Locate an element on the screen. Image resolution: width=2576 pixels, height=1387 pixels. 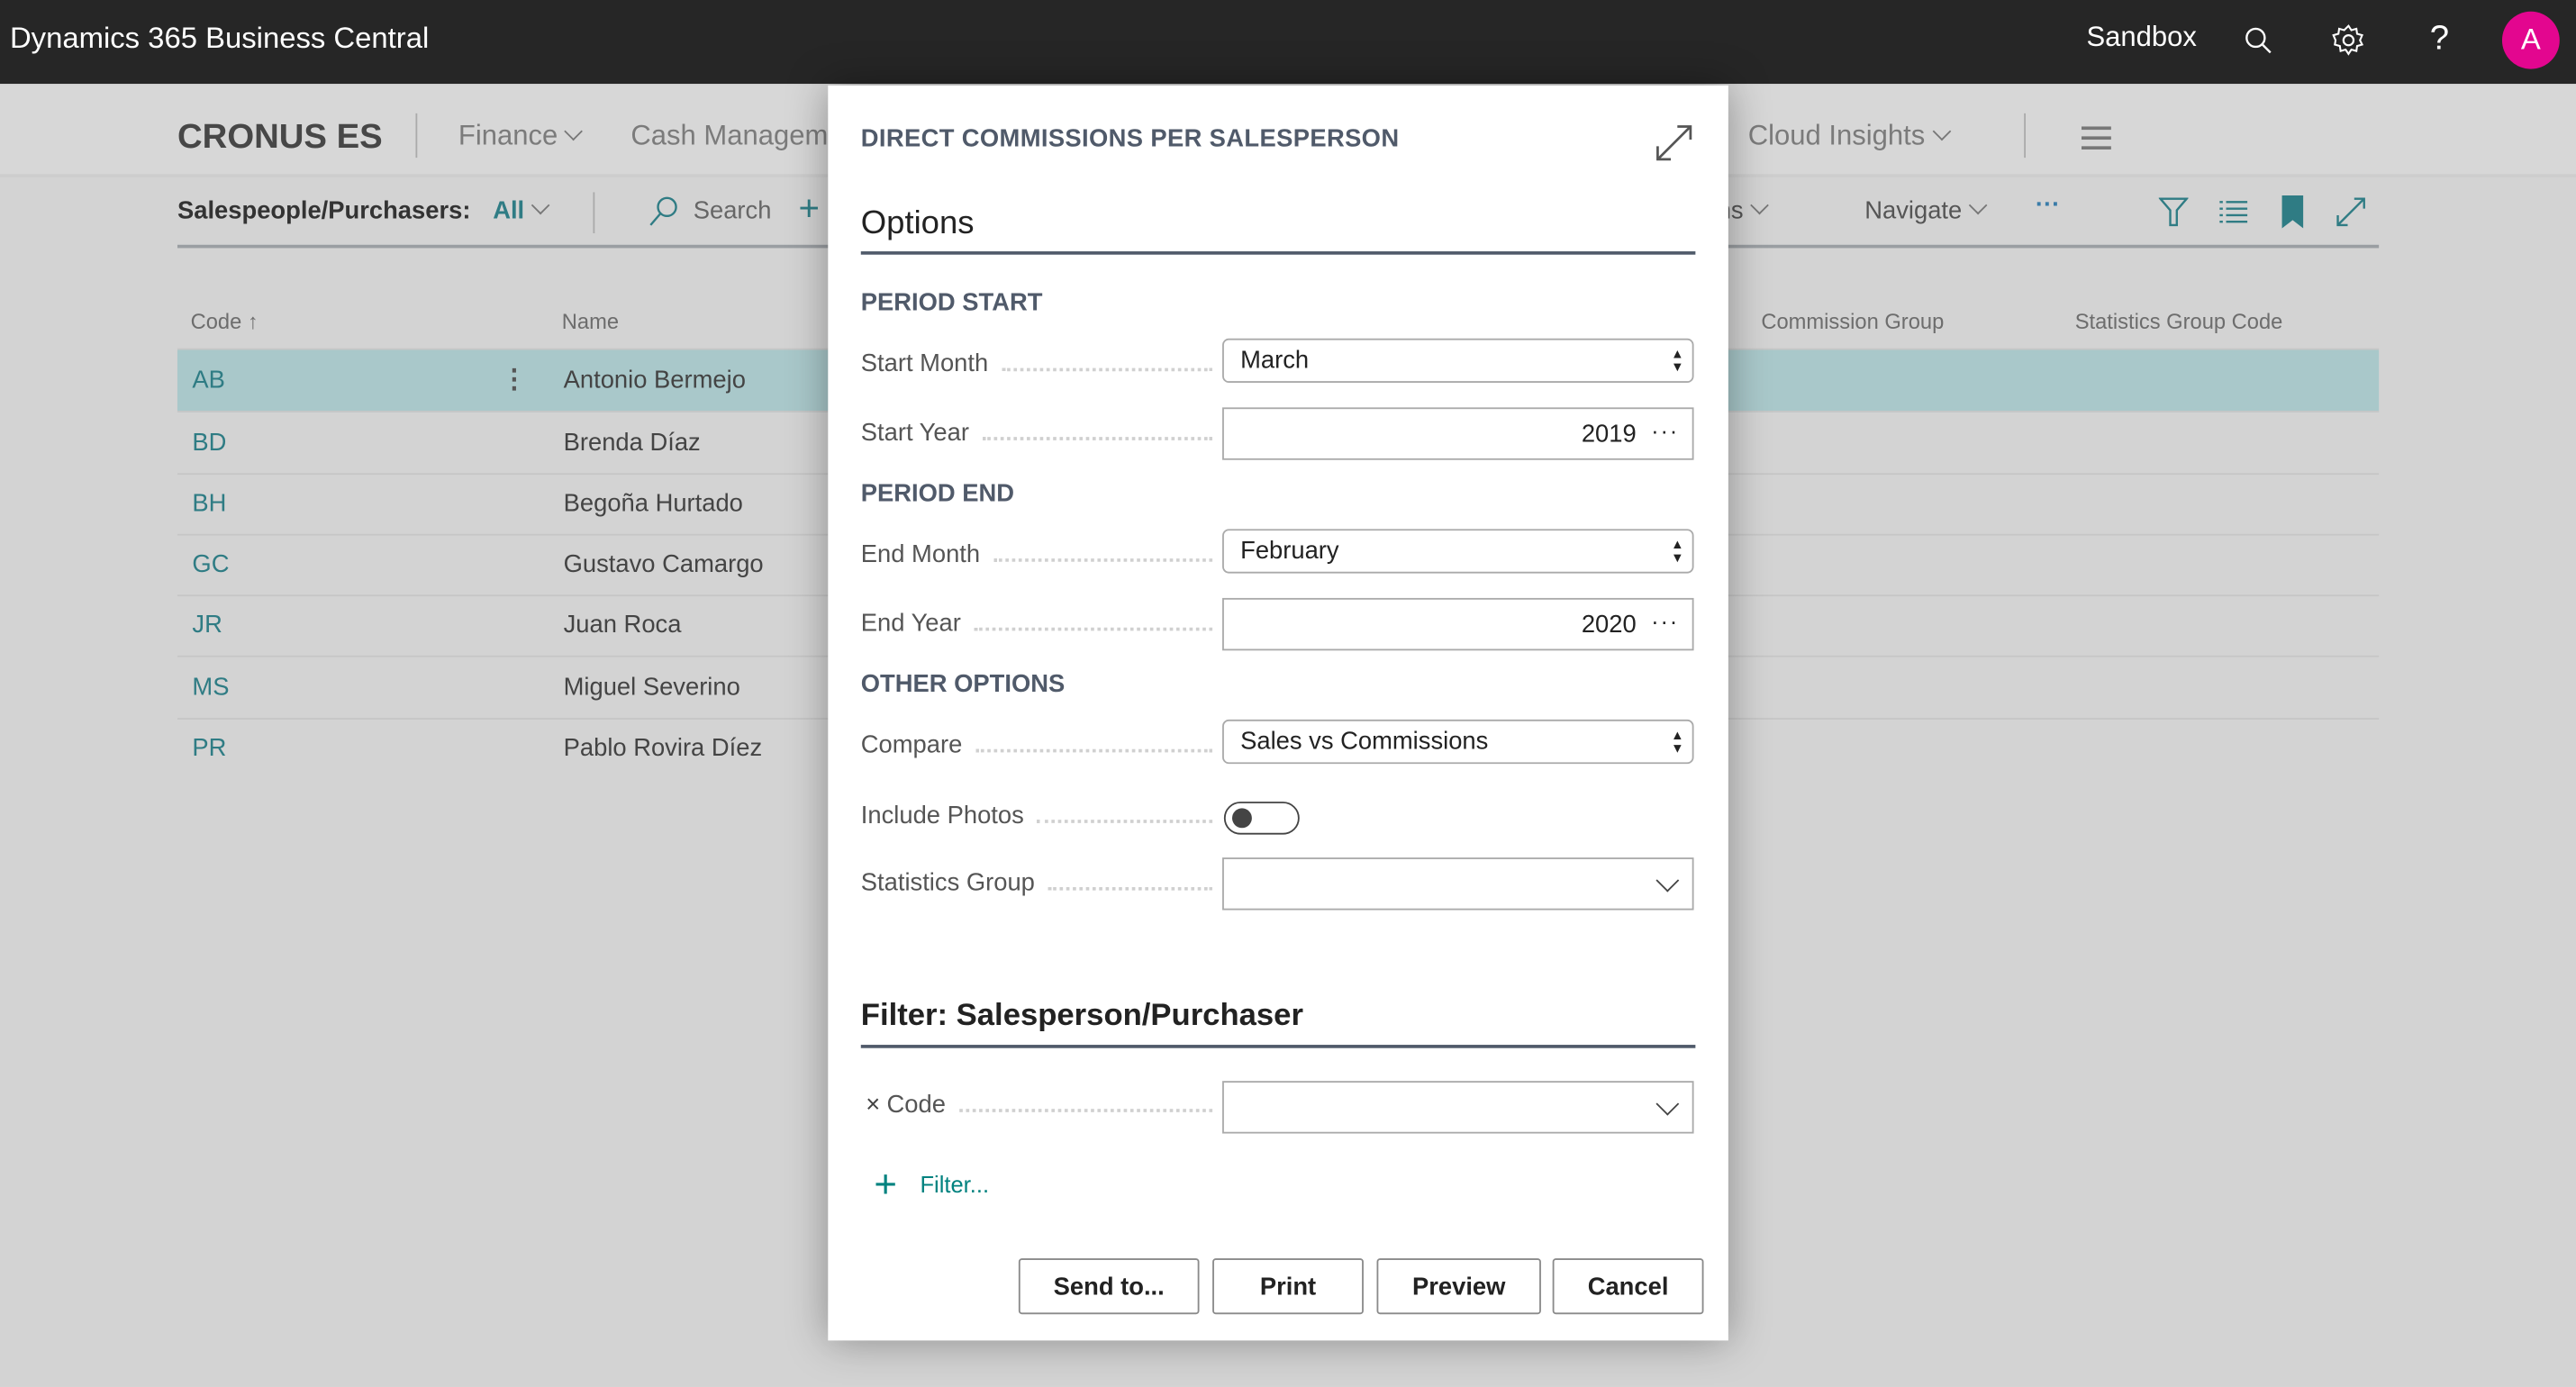
column-header-name: Name is located at coordinates (590, 321).